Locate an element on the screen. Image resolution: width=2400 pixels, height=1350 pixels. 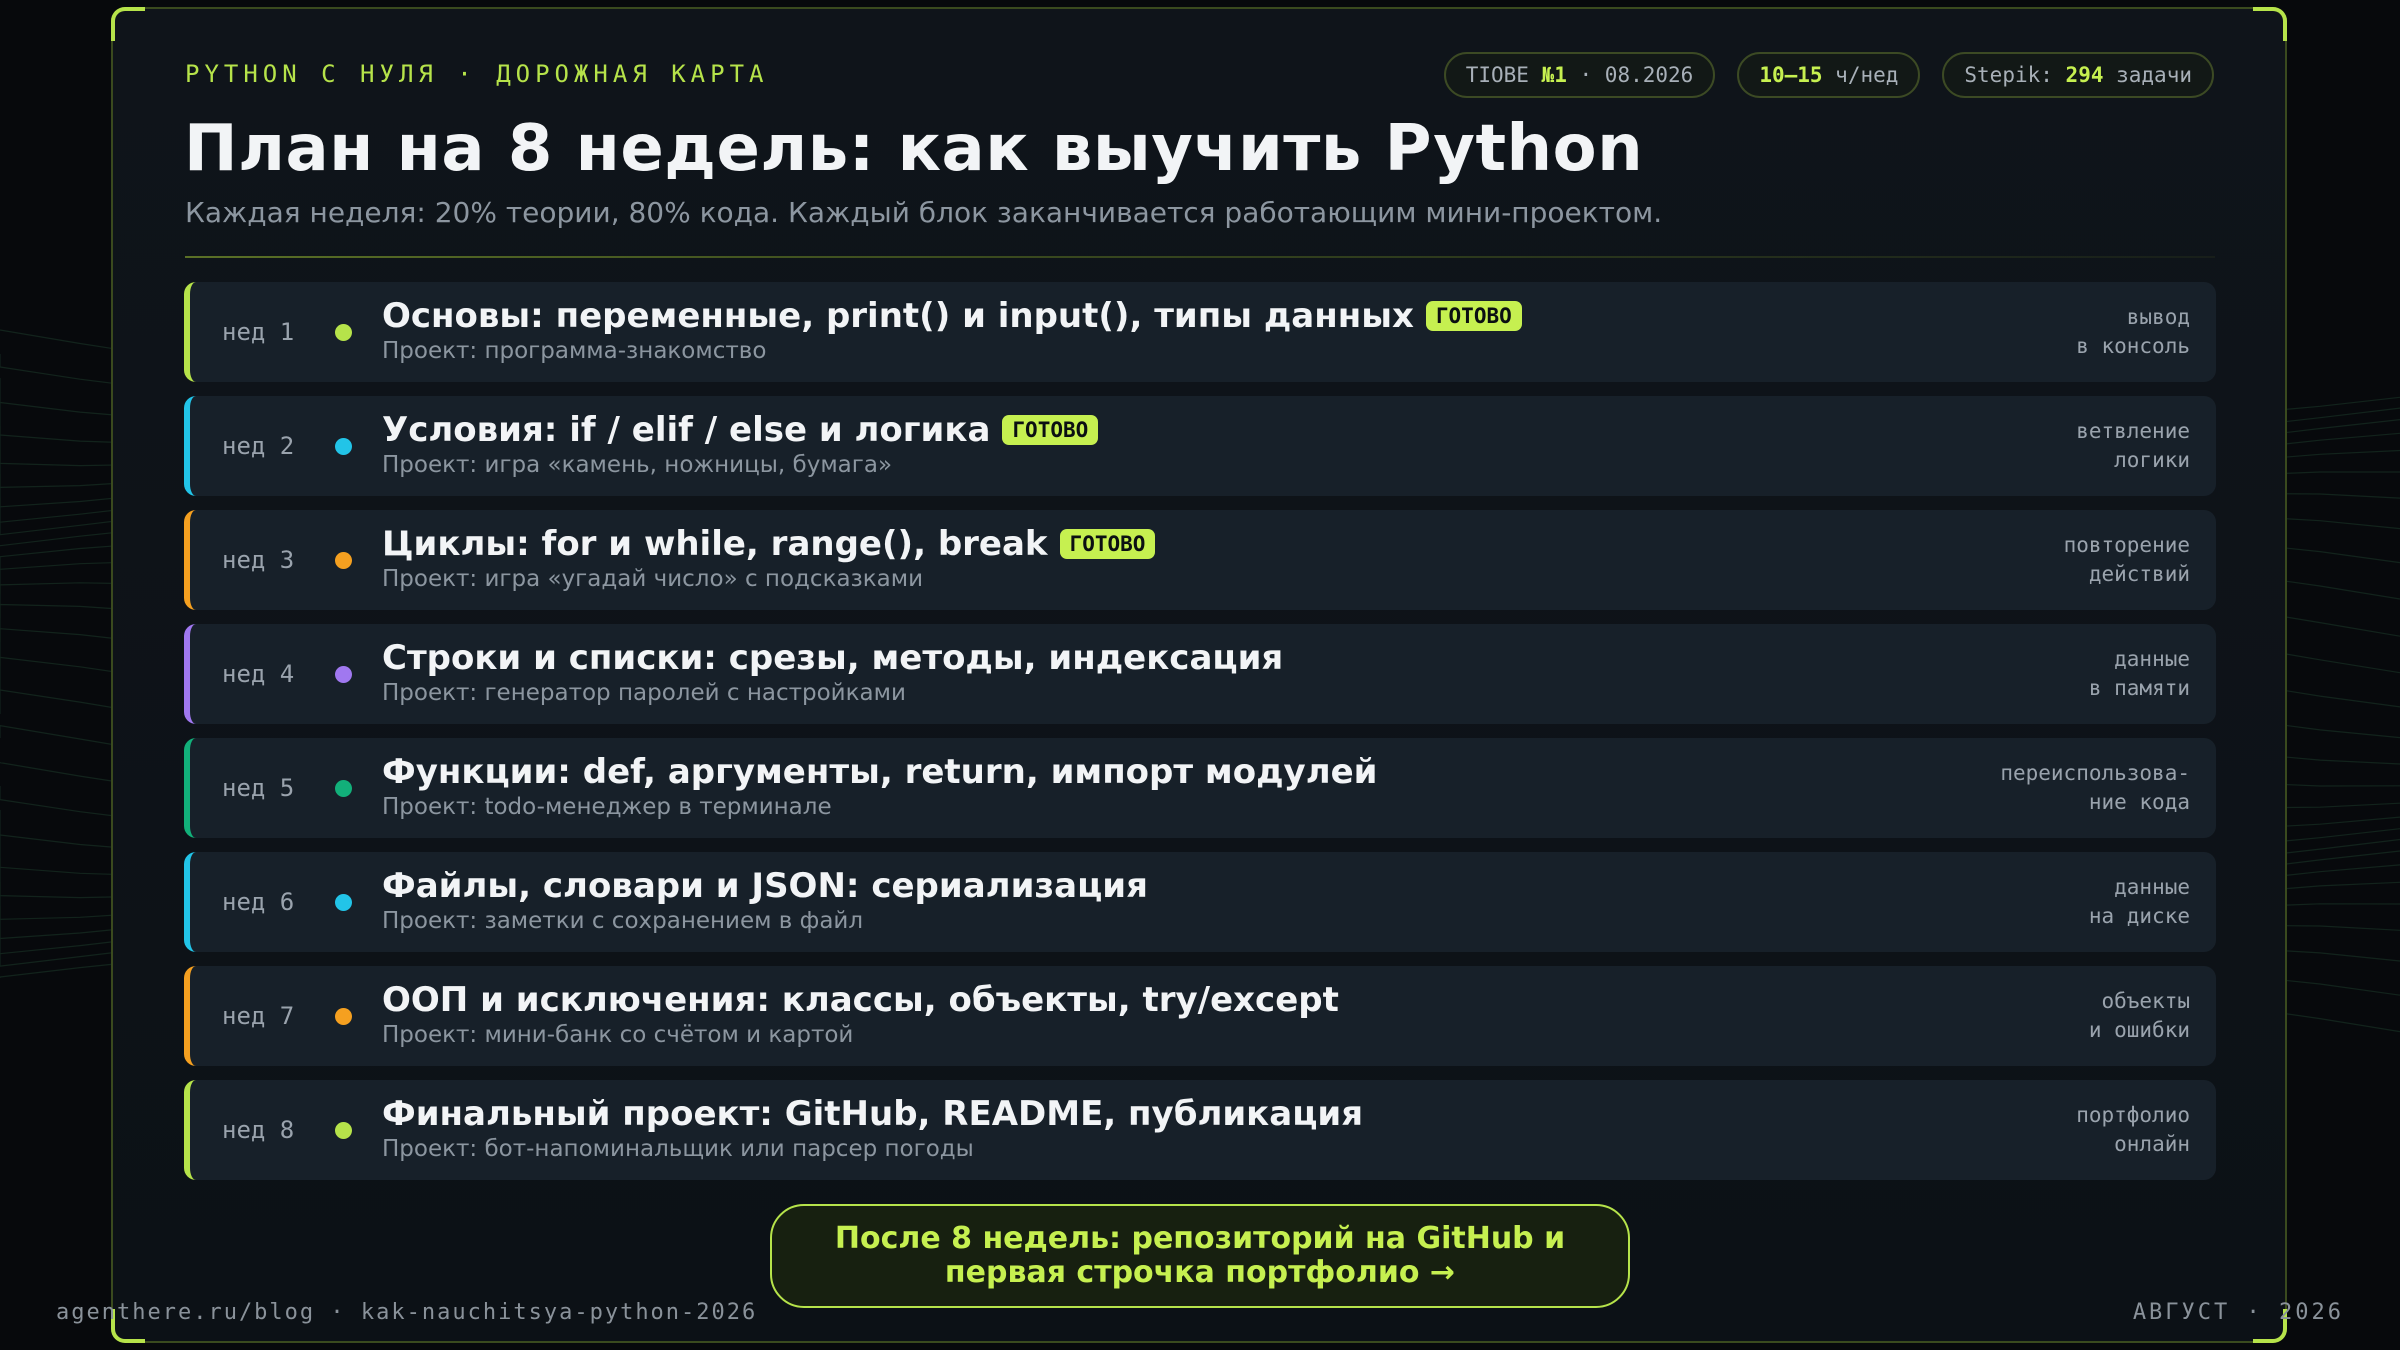
week-tag: портфолио онлайн is located at coordinates (2133, 1129).